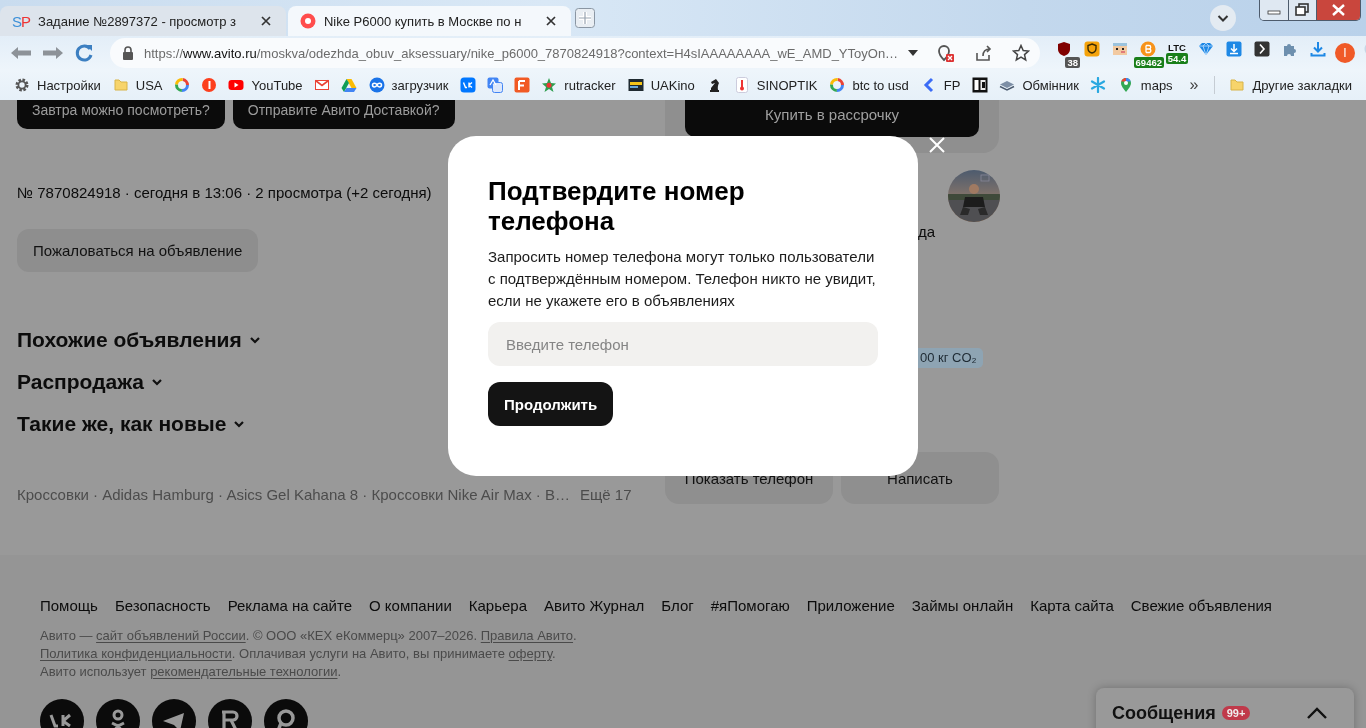 The image size is (1366, 728). I want to click on footer-link: О компании, so click(410, 606).